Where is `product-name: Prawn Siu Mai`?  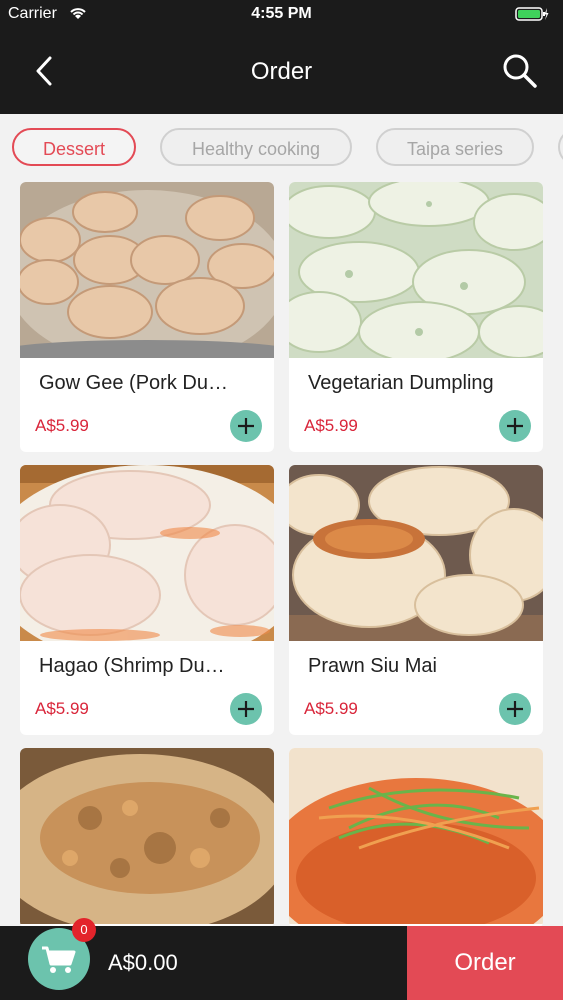
product-name: Prawn Siu Mai is located at coordinates (372, 666).